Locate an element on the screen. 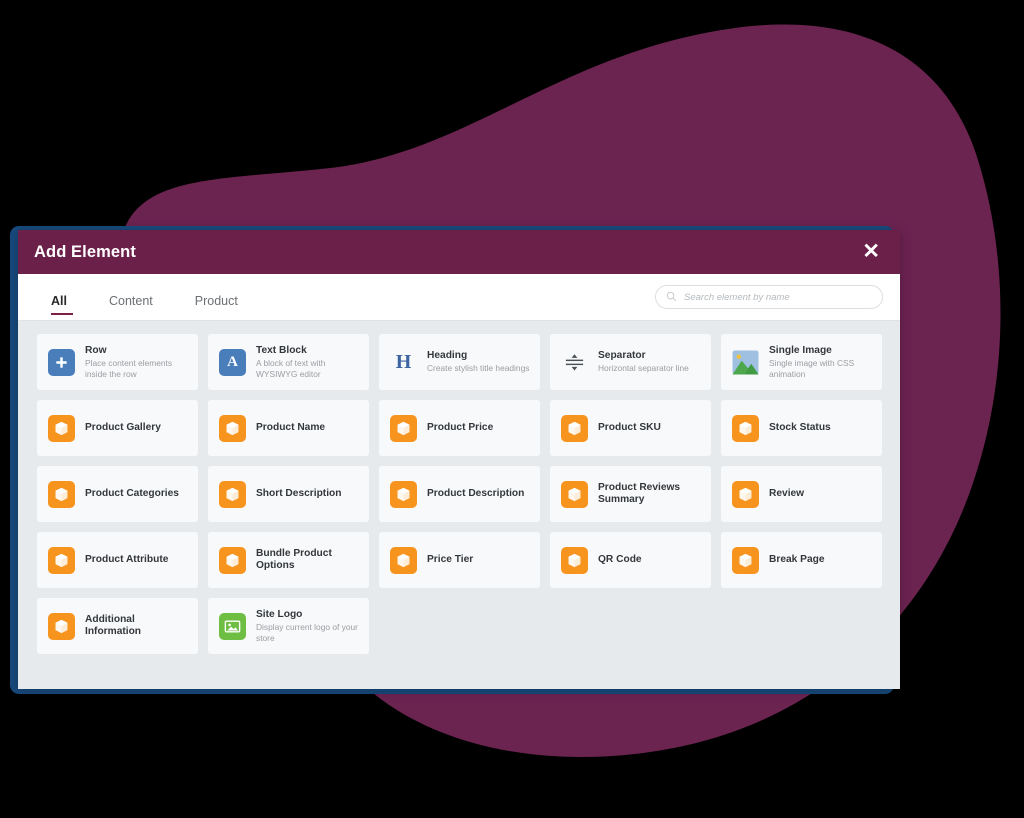 This screenshot has width=1024, height=818. element-card: Short Description is located at coordinates (288, 494).